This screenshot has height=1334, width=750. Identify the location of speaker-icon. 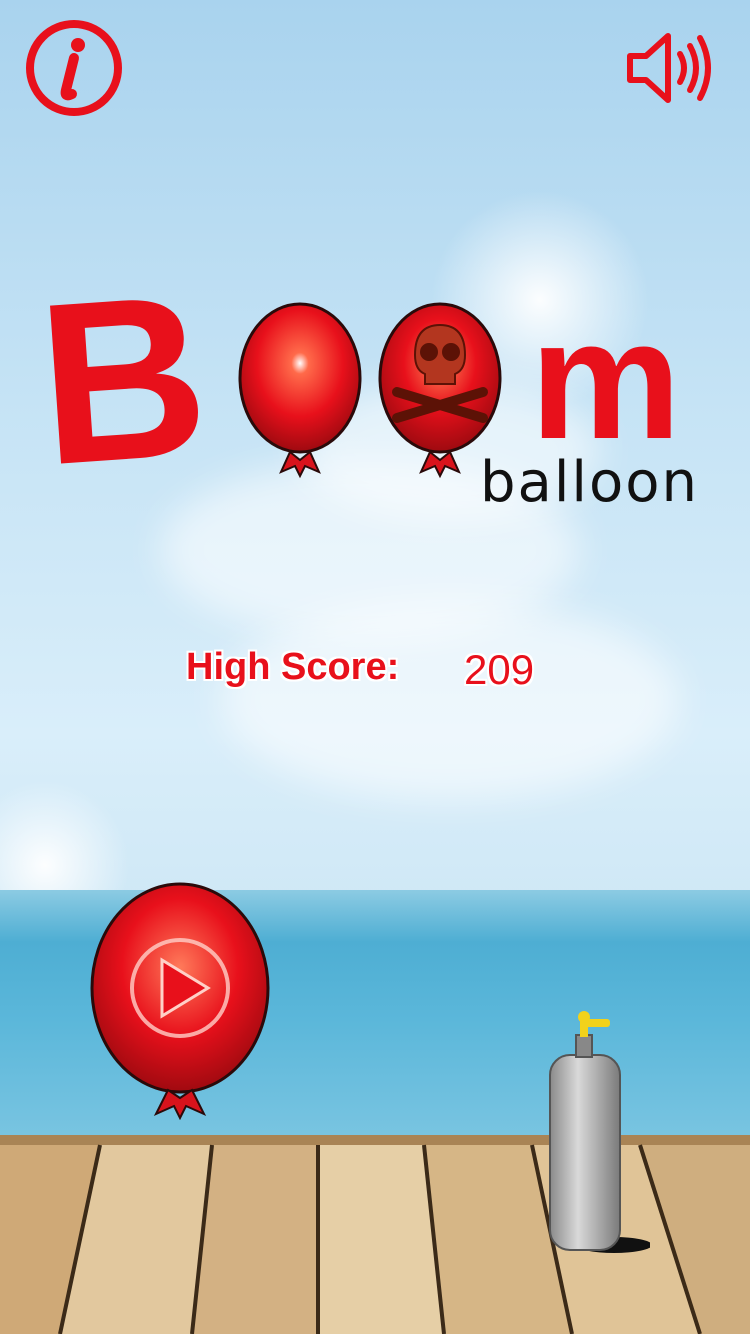
(669, 68).